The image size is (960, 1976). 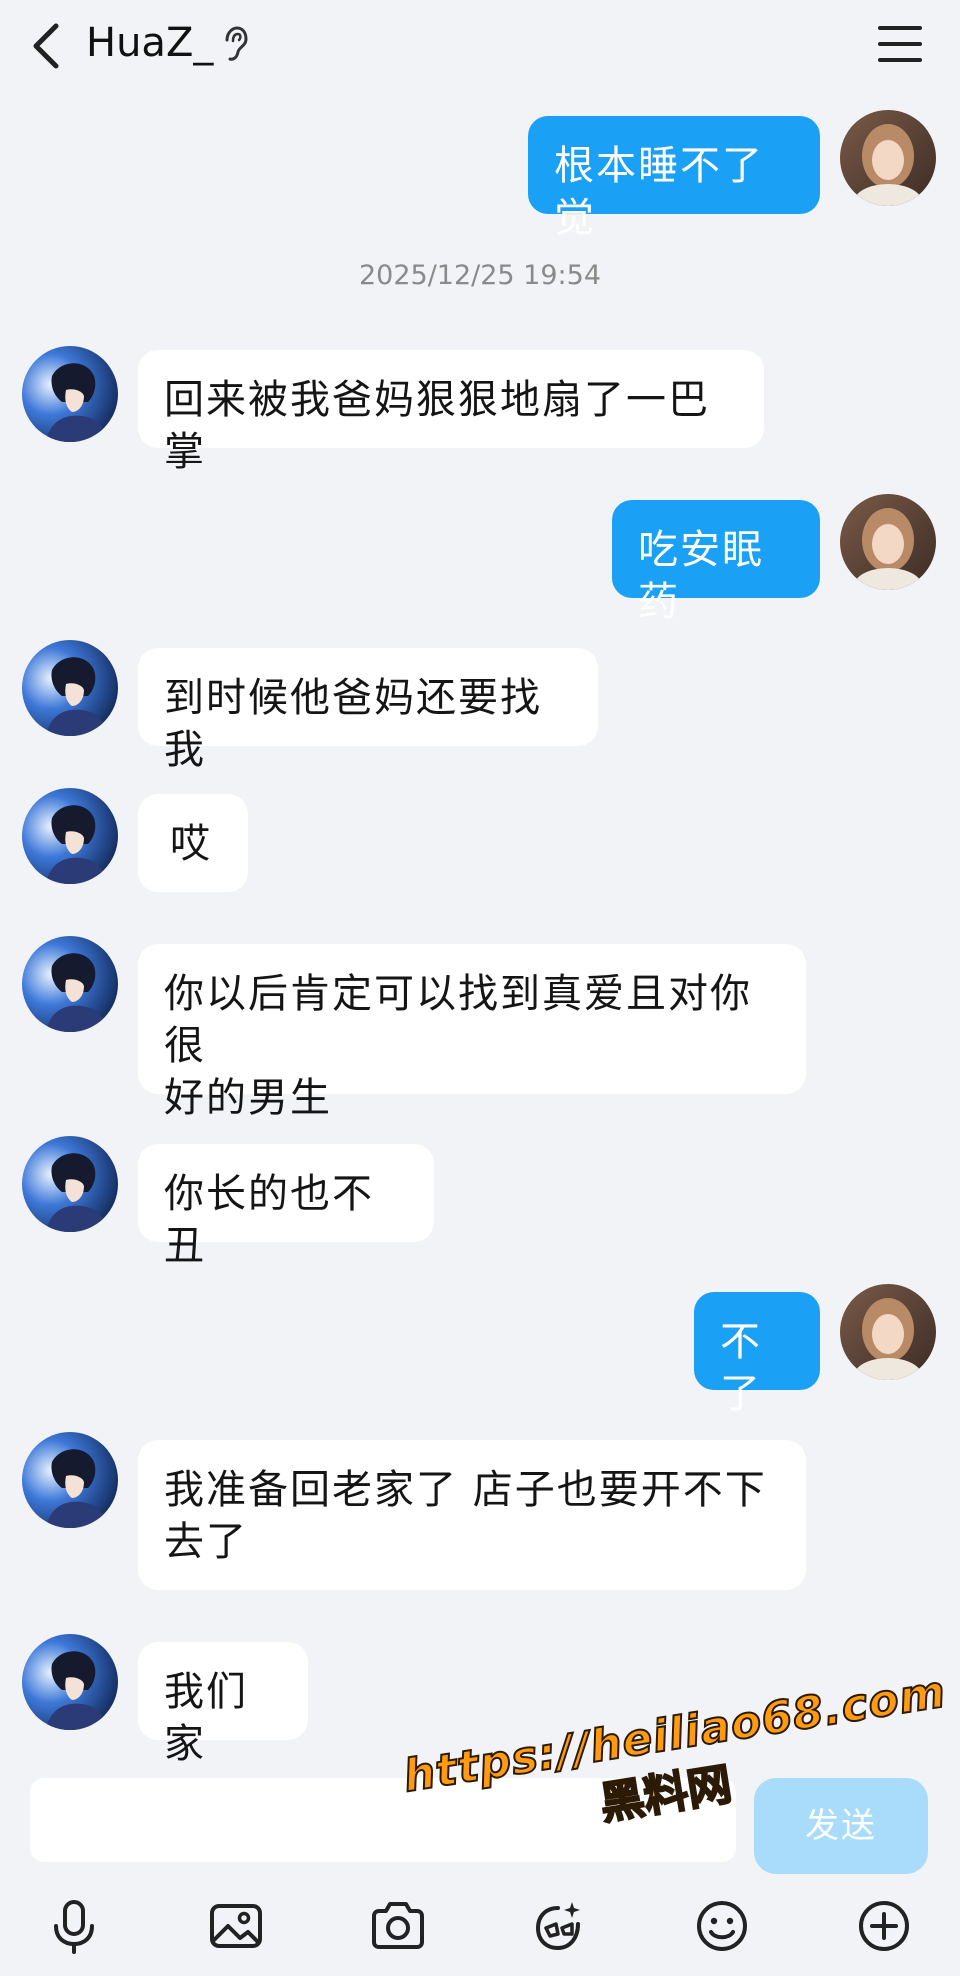 What do you see at coordinates (722, 1926) in the screenshot?
I see `emoji-icon` at bounding box center [722, 1926].